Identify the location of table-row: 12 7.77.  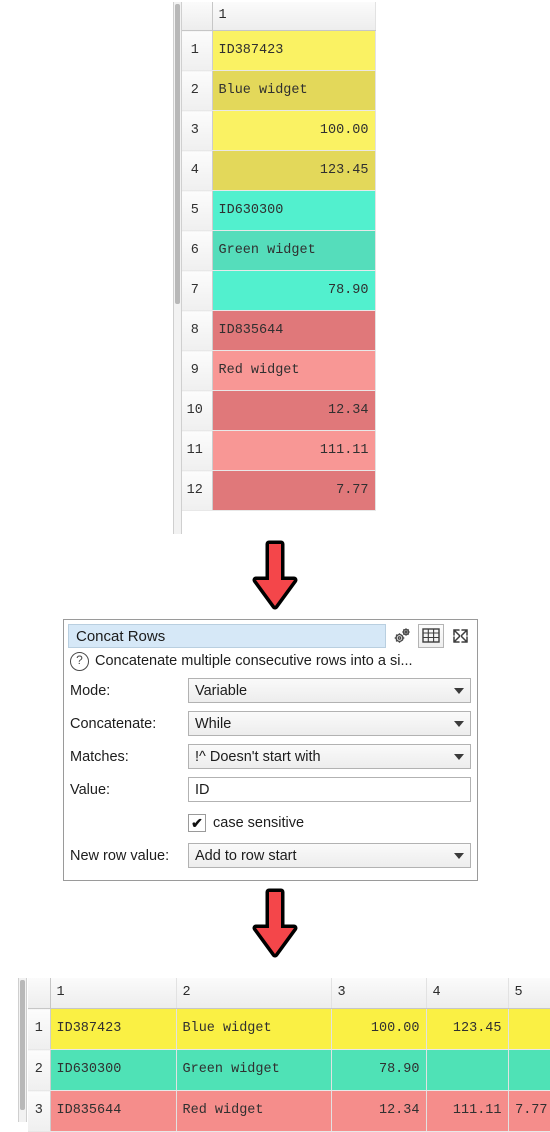
(277, 490).